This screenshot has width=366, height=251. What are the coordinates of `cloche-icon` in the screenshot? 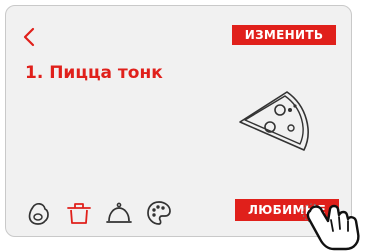 It's located at (119, 213).